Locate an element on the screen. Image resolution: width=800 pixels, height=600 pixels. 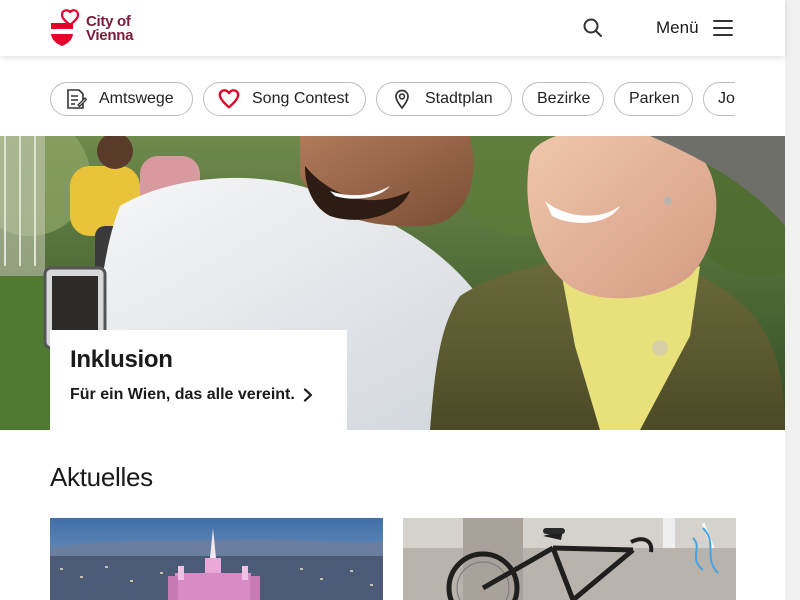
site-header: City of Vienna Menü is located at coordinates (392, 28).